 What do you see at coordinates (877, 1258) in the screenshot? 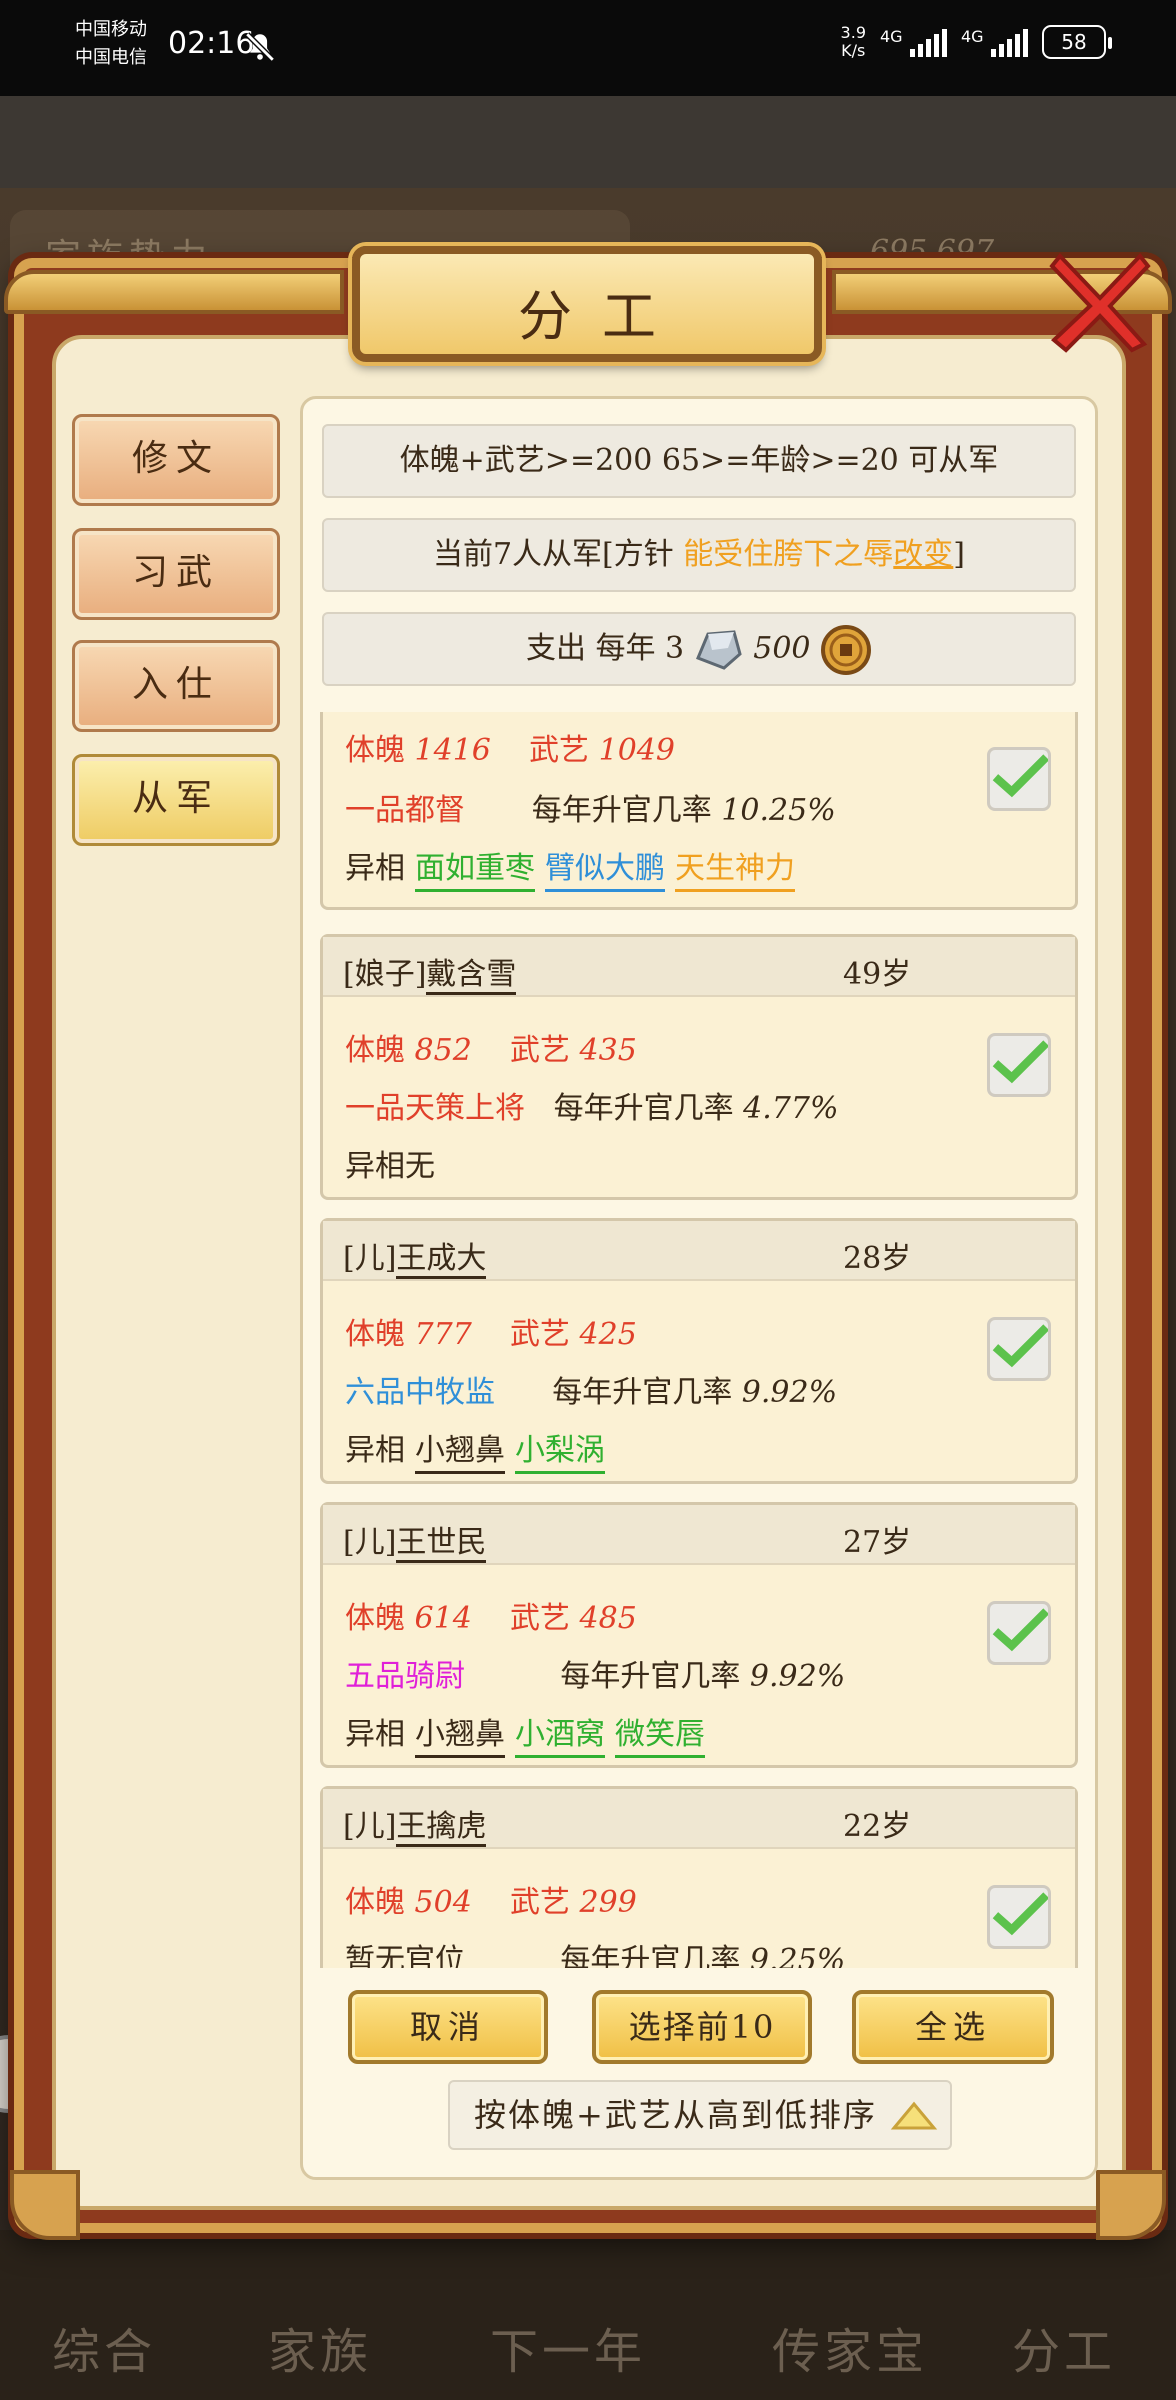
I see `member-age: 28岁` at bounding box center [877, 1258].